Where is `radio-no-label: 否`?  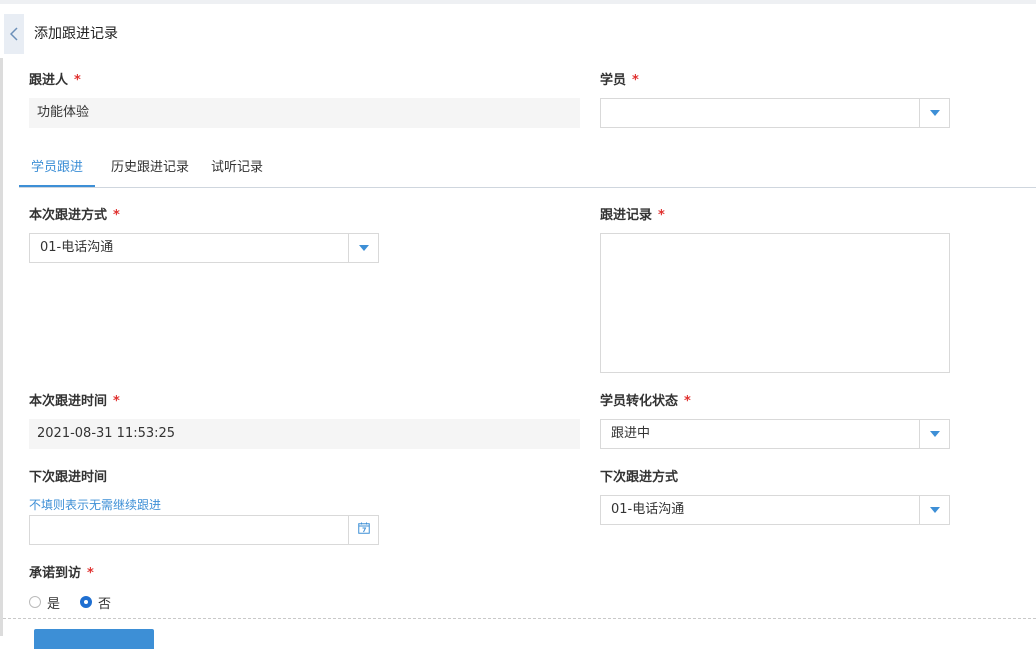
radio-no-label: 否 is located at coordinates (105, 604).